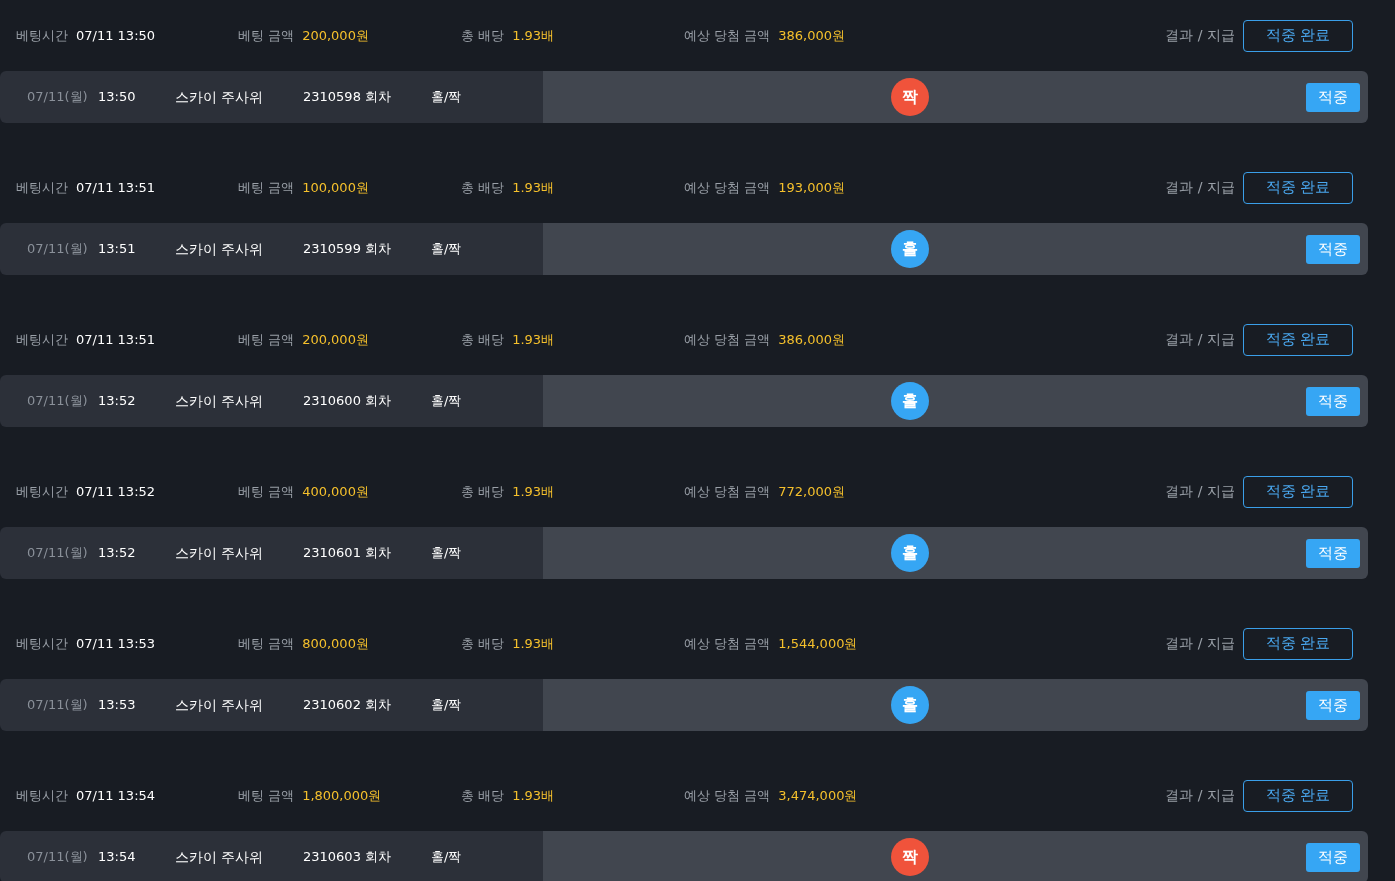 This screenshot has width=1395, height=881. Describe the element at coordinates (348, 553) in the screenshot. I see `round-number: 2310601 회차` at that location.